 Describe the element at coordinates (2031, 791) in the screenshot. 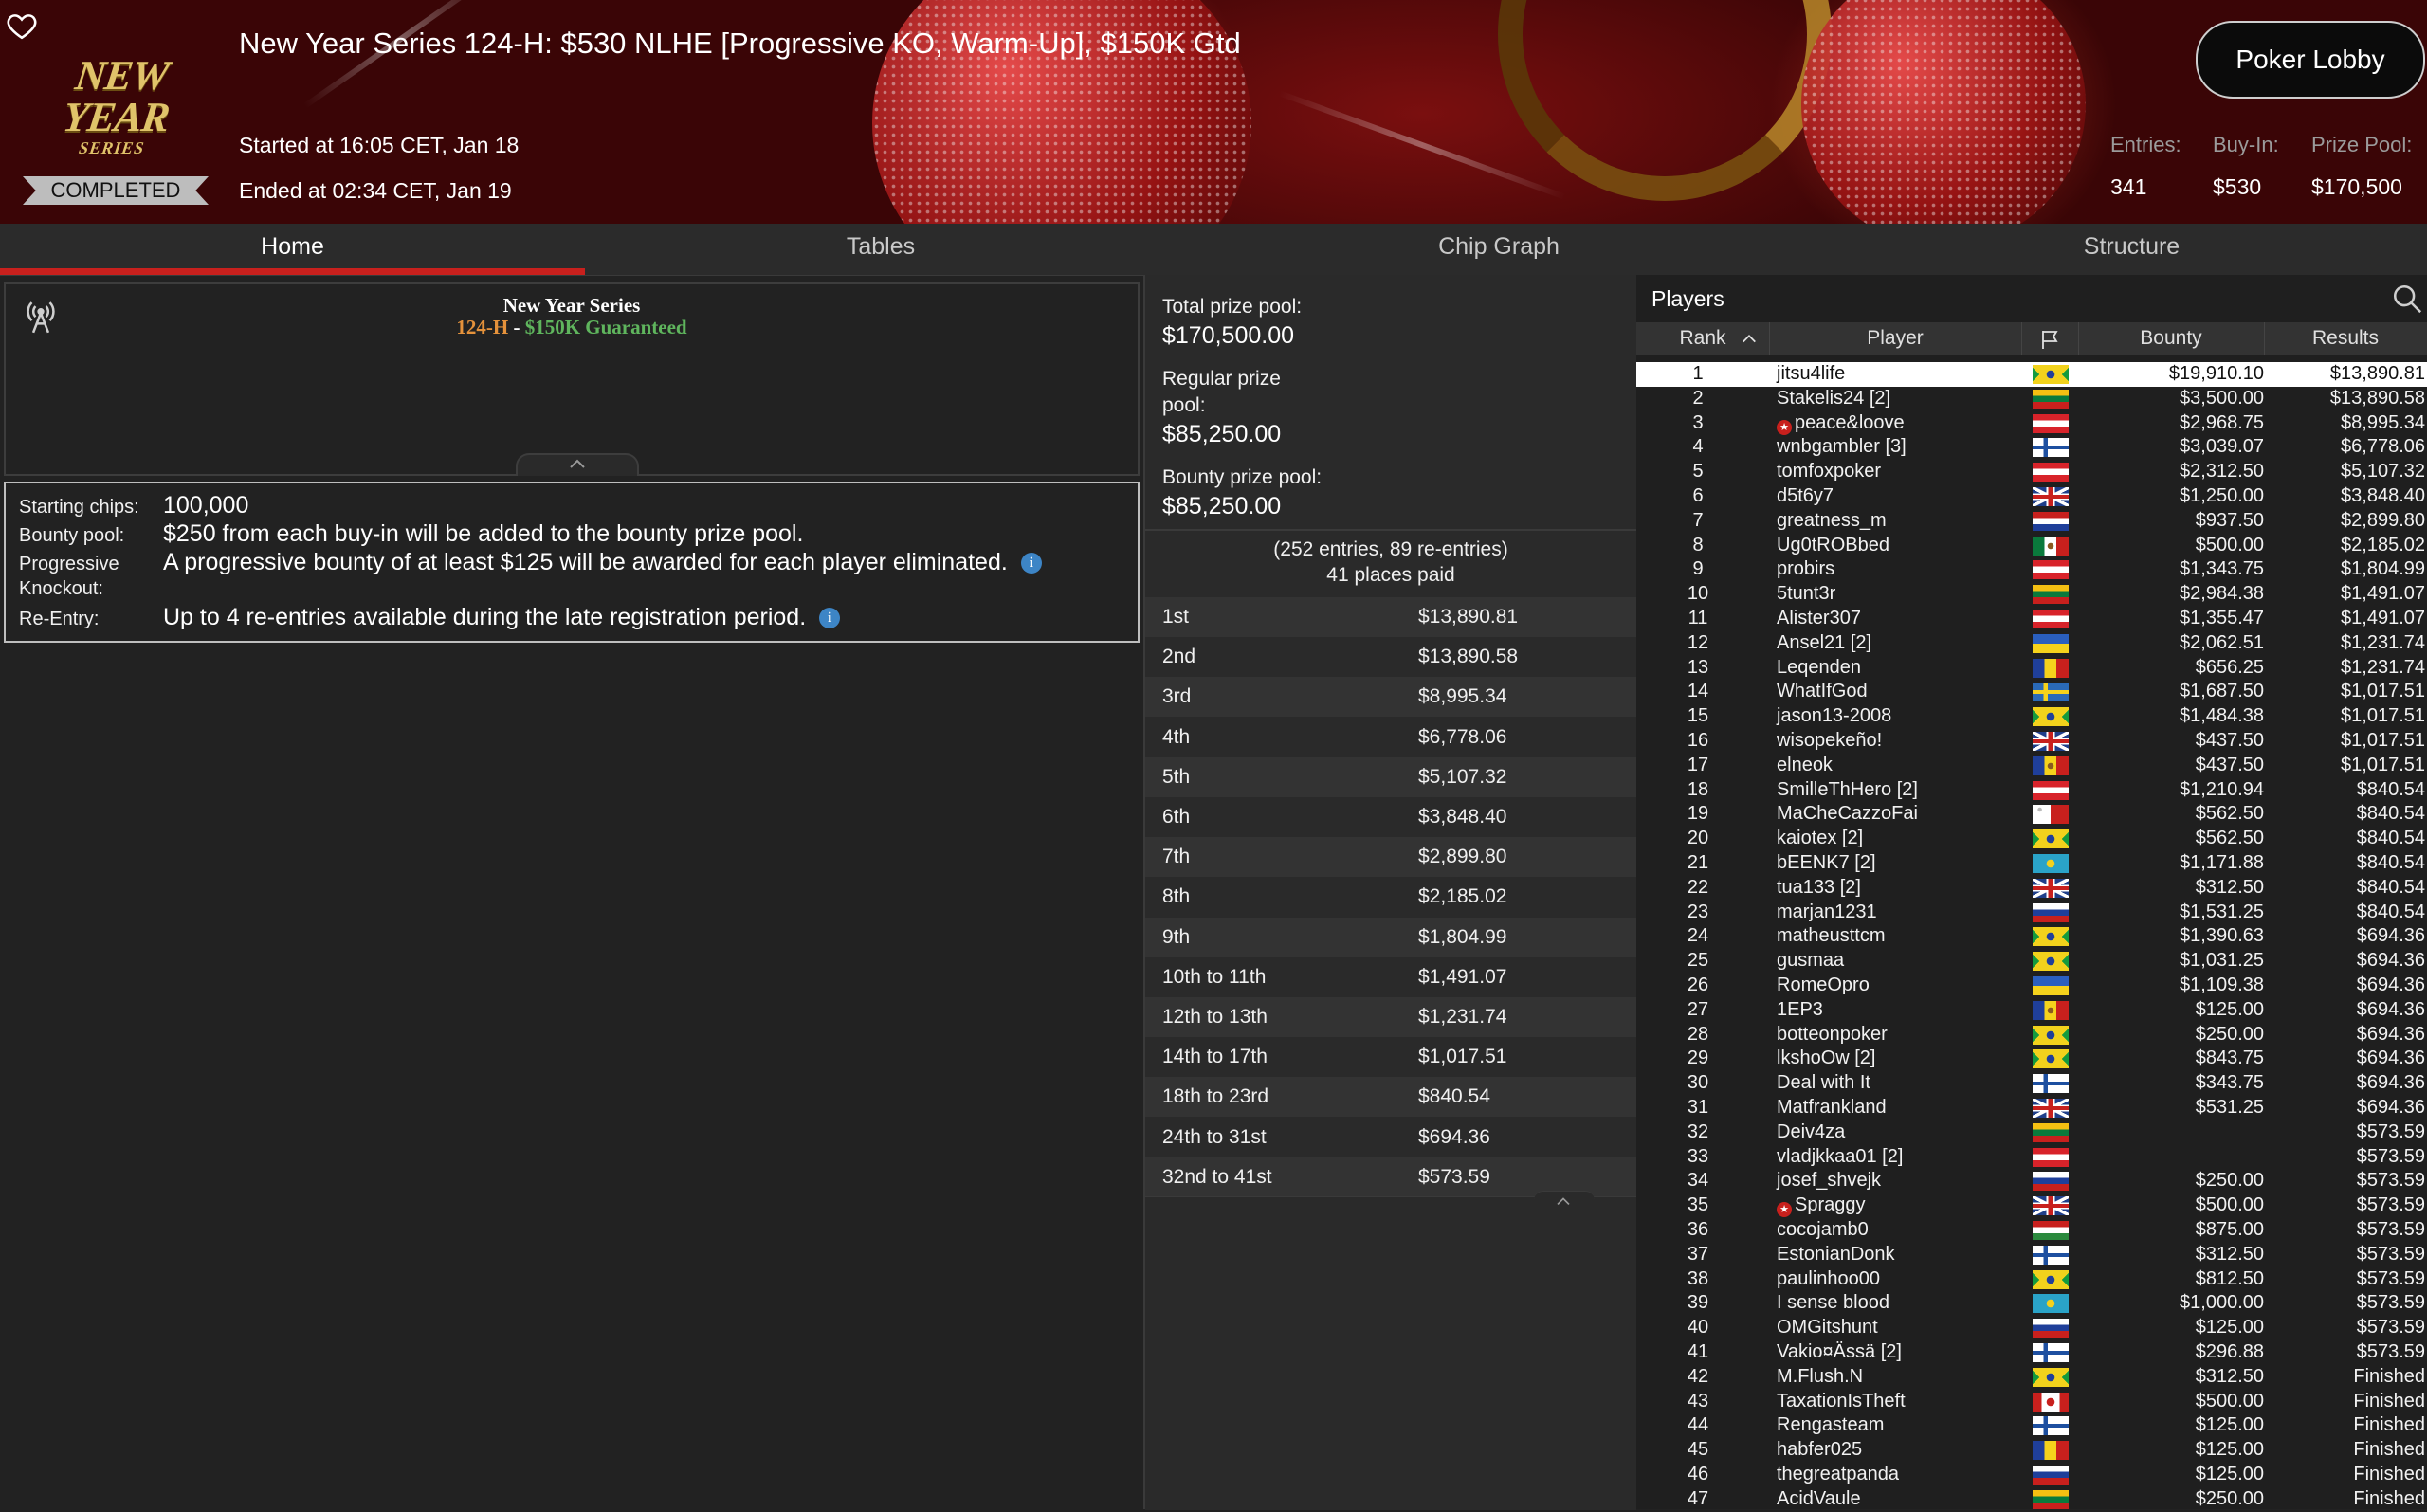

I see `player-row: 18 SmilleThHero [2] $1,210.94 $840.54` at that location.